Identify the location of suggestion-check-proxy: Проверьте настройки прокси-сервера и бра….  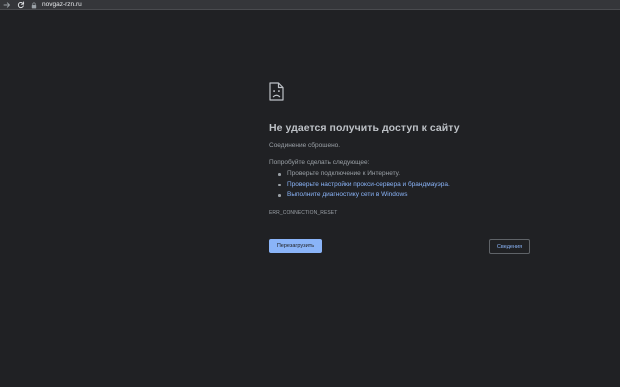
(363, 185).